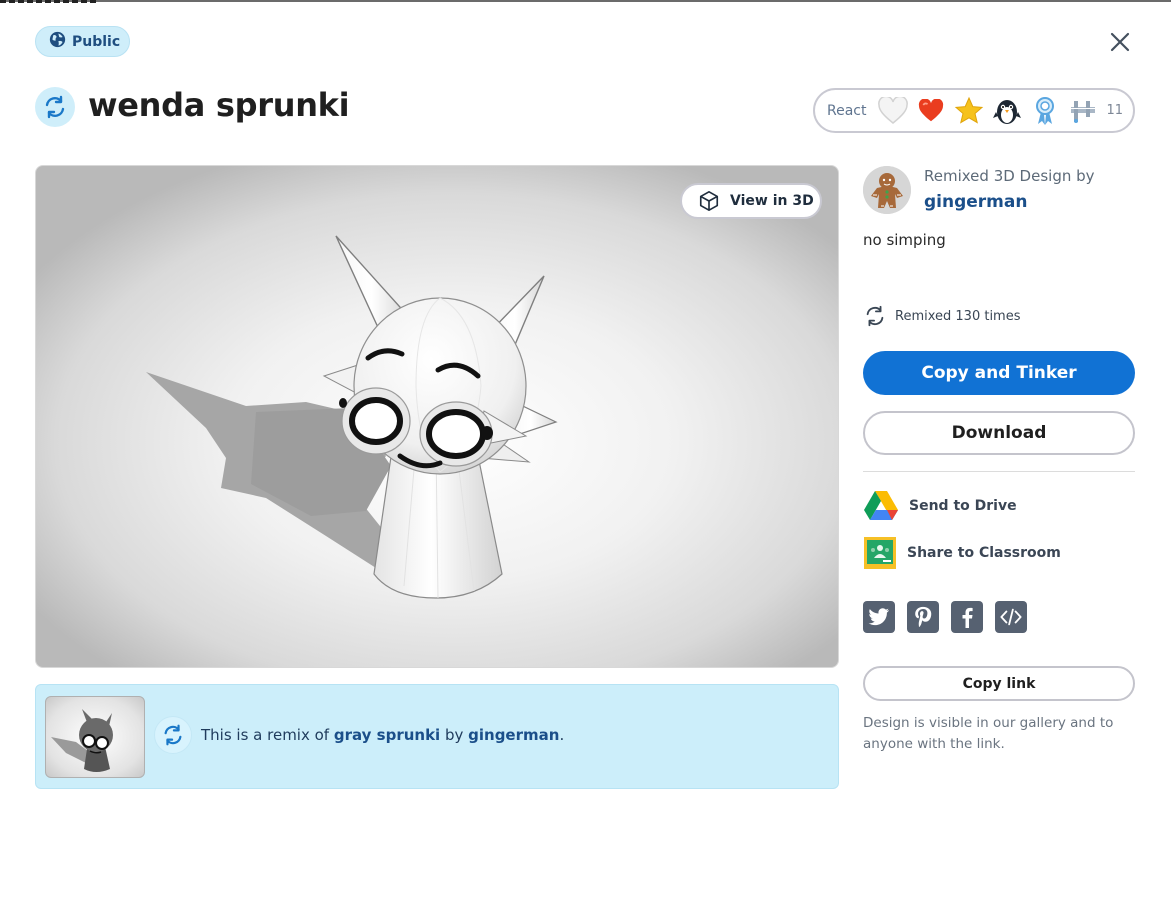 Image resolution: width=1171 pixels, height=909 pixels. I want to click on embed-code-button, so click(1011, 617).